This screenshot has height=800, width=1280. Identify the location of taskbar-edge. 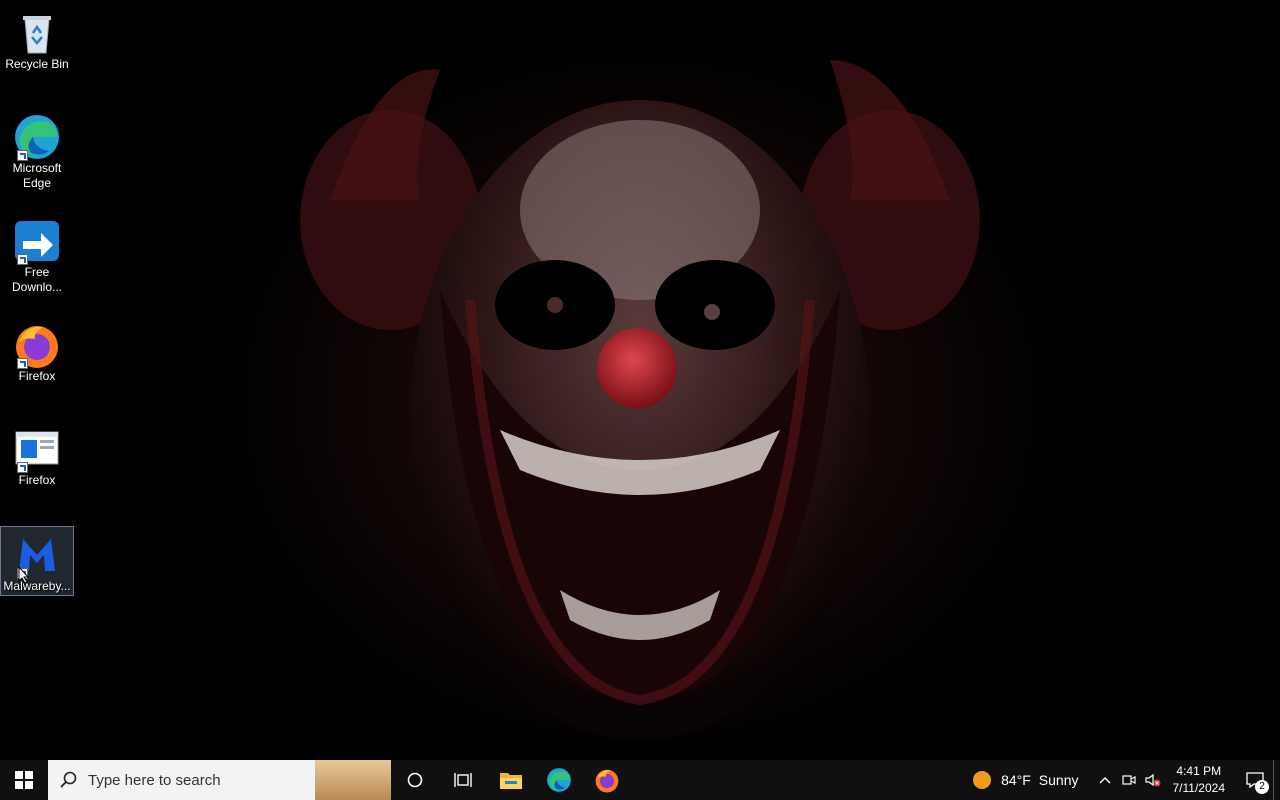
(559, 780).